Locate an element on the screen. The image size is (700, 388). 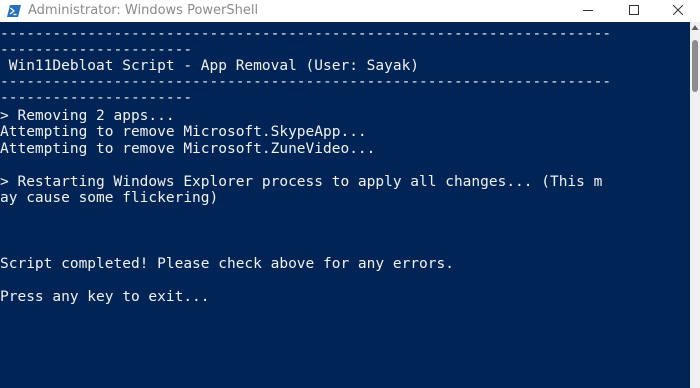
minimize-button is located at coordinates (588, 11).